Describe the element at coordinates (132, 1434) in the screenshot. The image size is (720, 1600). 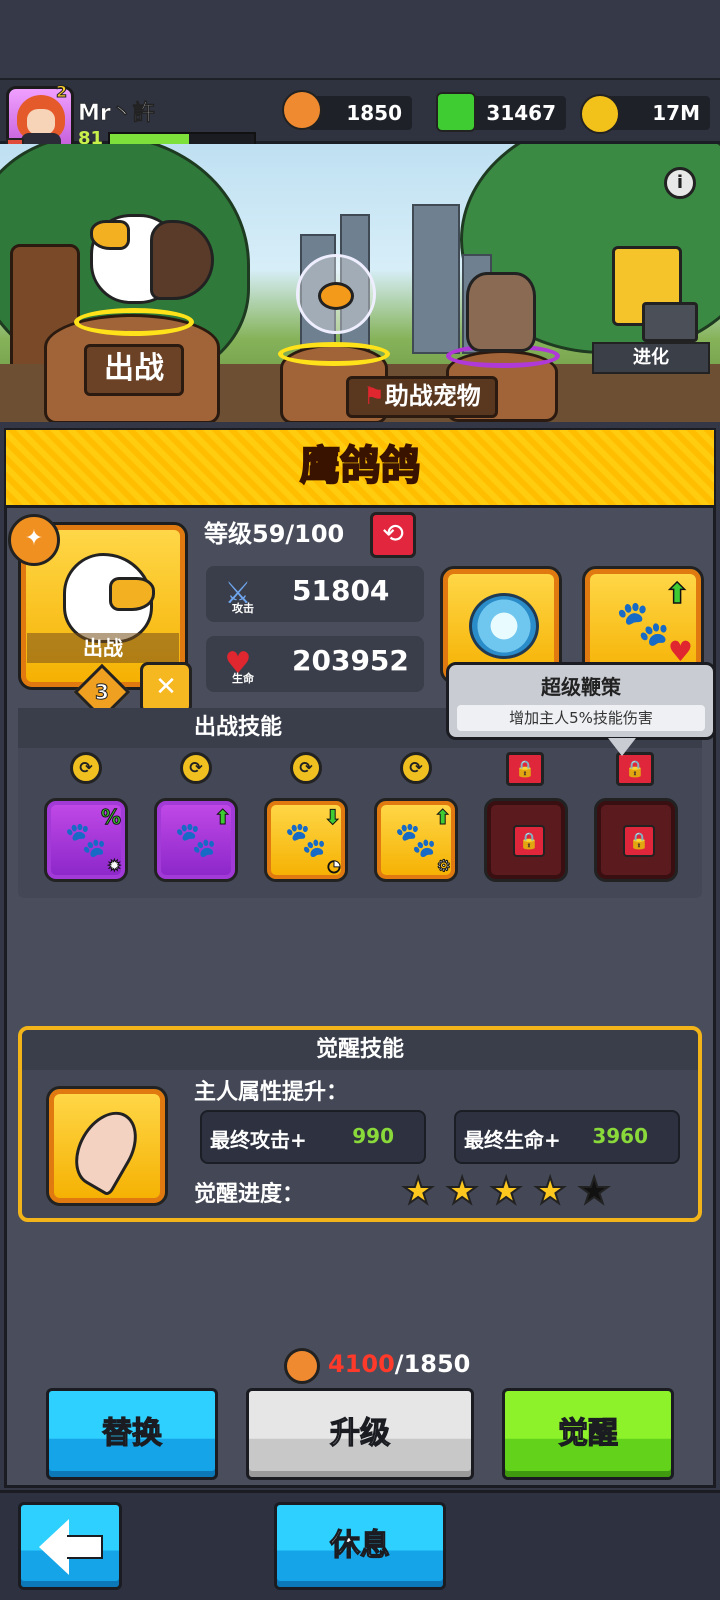
I see `replace-button: 替换` at that location.